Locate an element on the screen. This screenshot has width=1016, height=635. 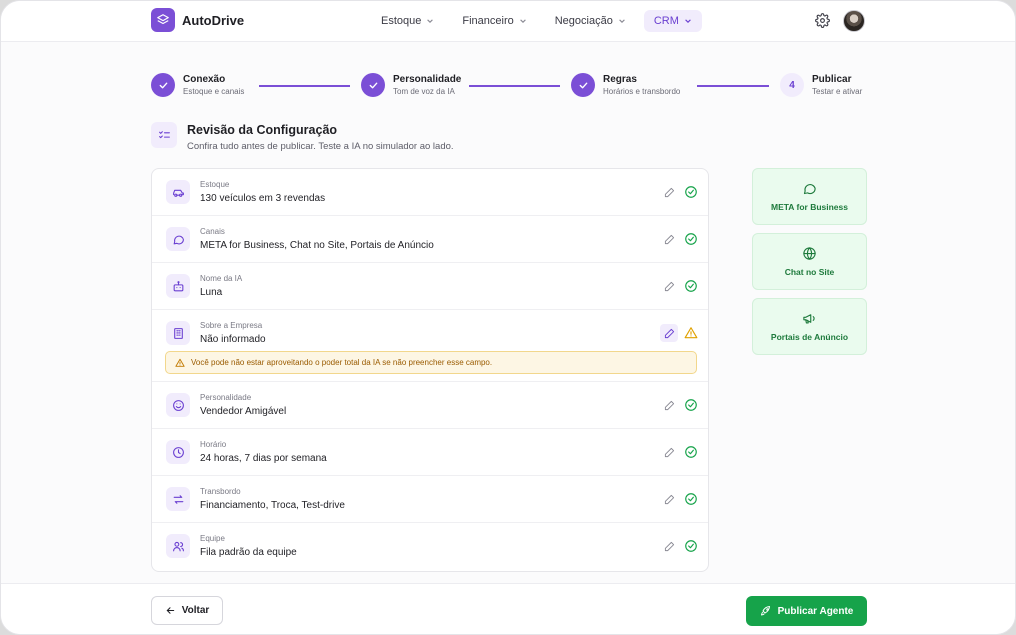
menu-item-label: CRM is located at coordinates (666, 21).